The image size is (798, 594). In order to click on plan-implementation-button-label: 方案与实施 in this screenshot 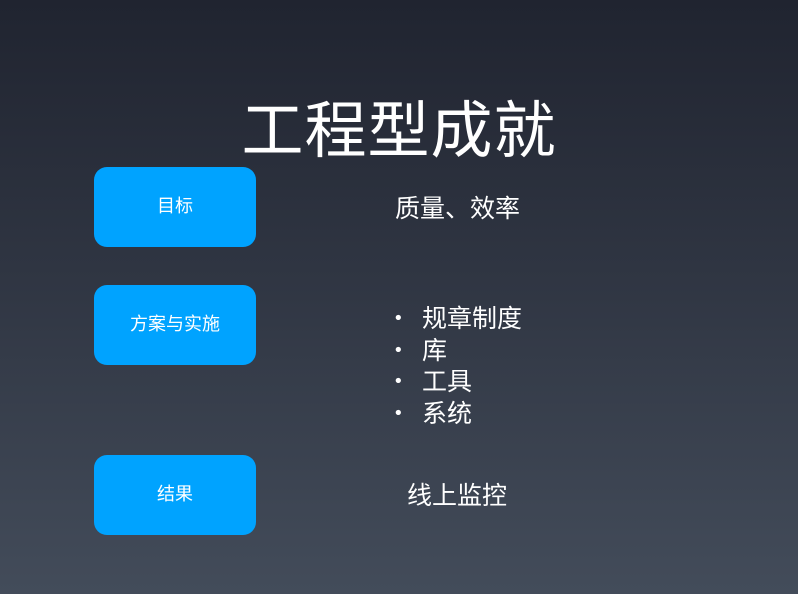, I will do `click(175, 324)`.